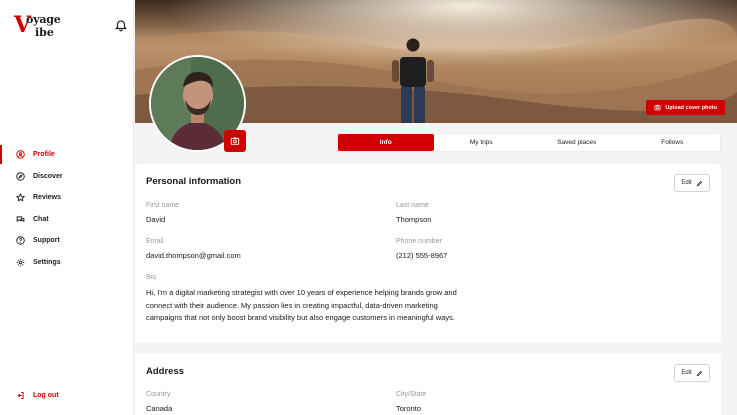  I want to click on logo-line-1: oyage, so click(43, 19).